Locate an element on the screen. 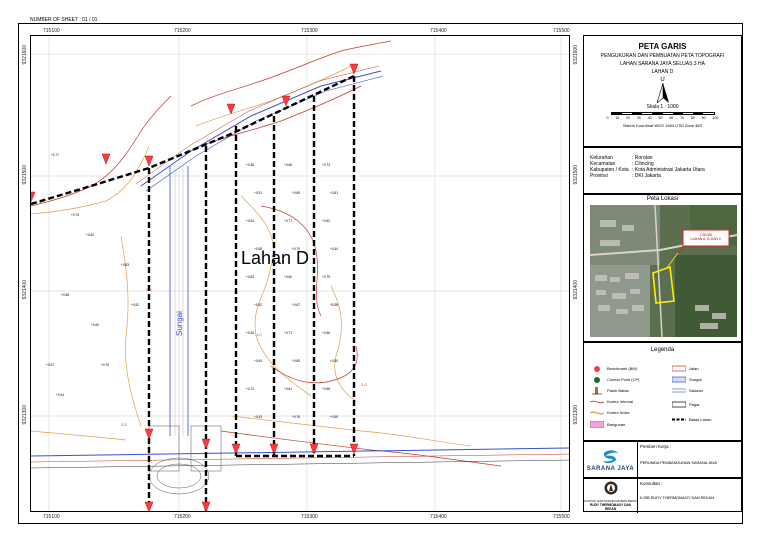 This screenshot has height=543, width=768. spot-height-label: +0.72 is located at coordinates (250, 389).